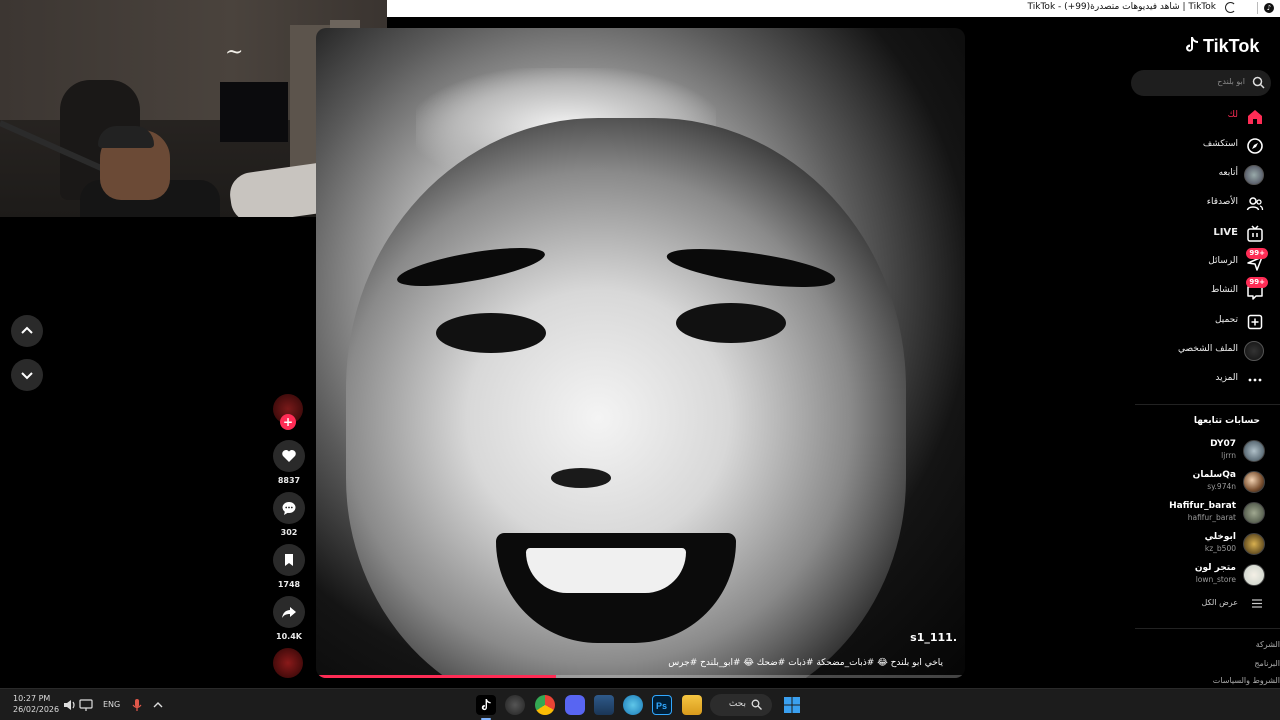 The height and width of the screenshot is (720, 1280). Describe the element at coordinates (1205, 576) in the screenshot. I see `following-account: متجر لون lown_store` at that location.